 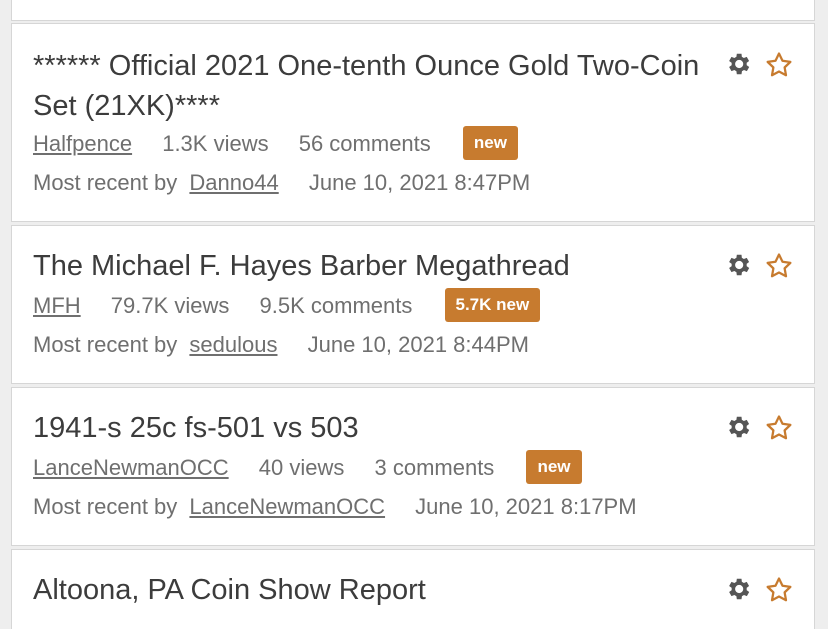 I want to click on comment-count: 3 comments, so click(x=434, y=467).